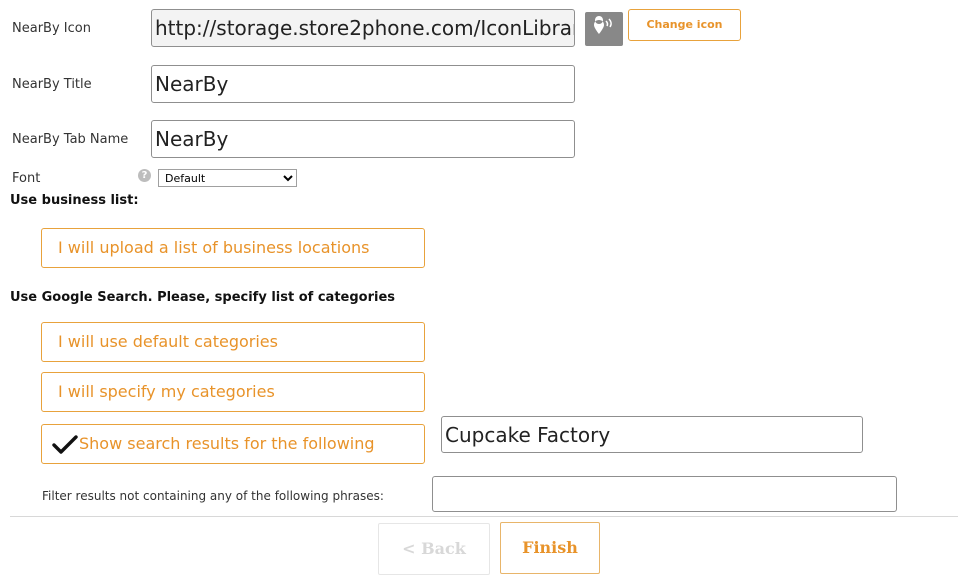 The width and height of the screenshot is (958, 575). What do you see at coordinates (51, 28) in the screenshot?
I see `nearby-icon-label: NearBy Icon` at bounding box center [51, 28].